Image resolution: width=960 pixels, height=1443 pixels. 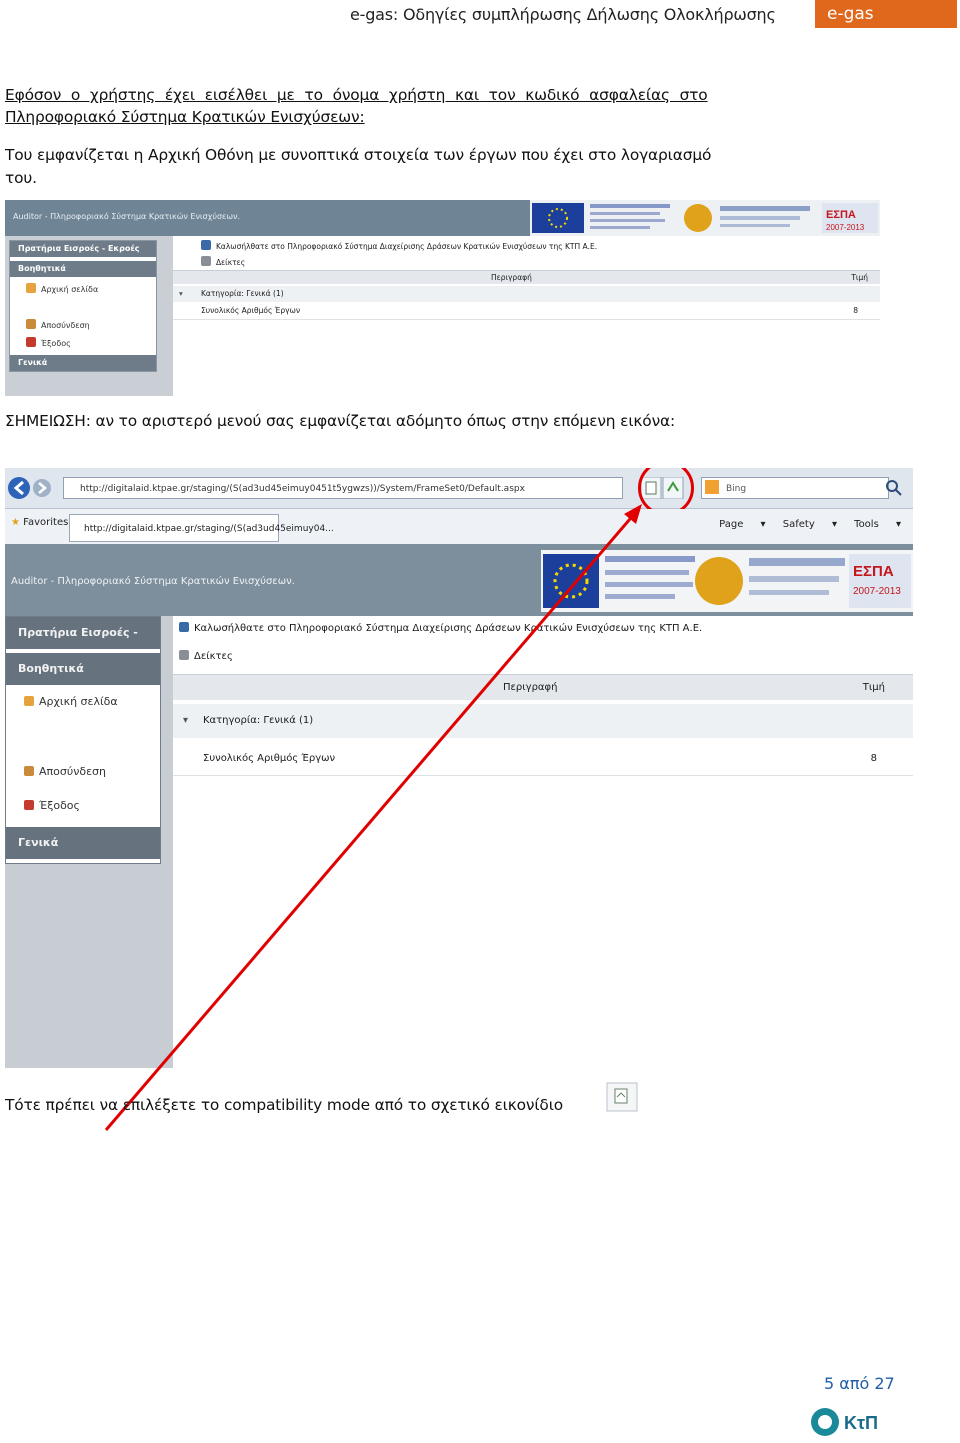 I want to click on ktp-logo: ΚτΠ, so click(x=844, y=1422).